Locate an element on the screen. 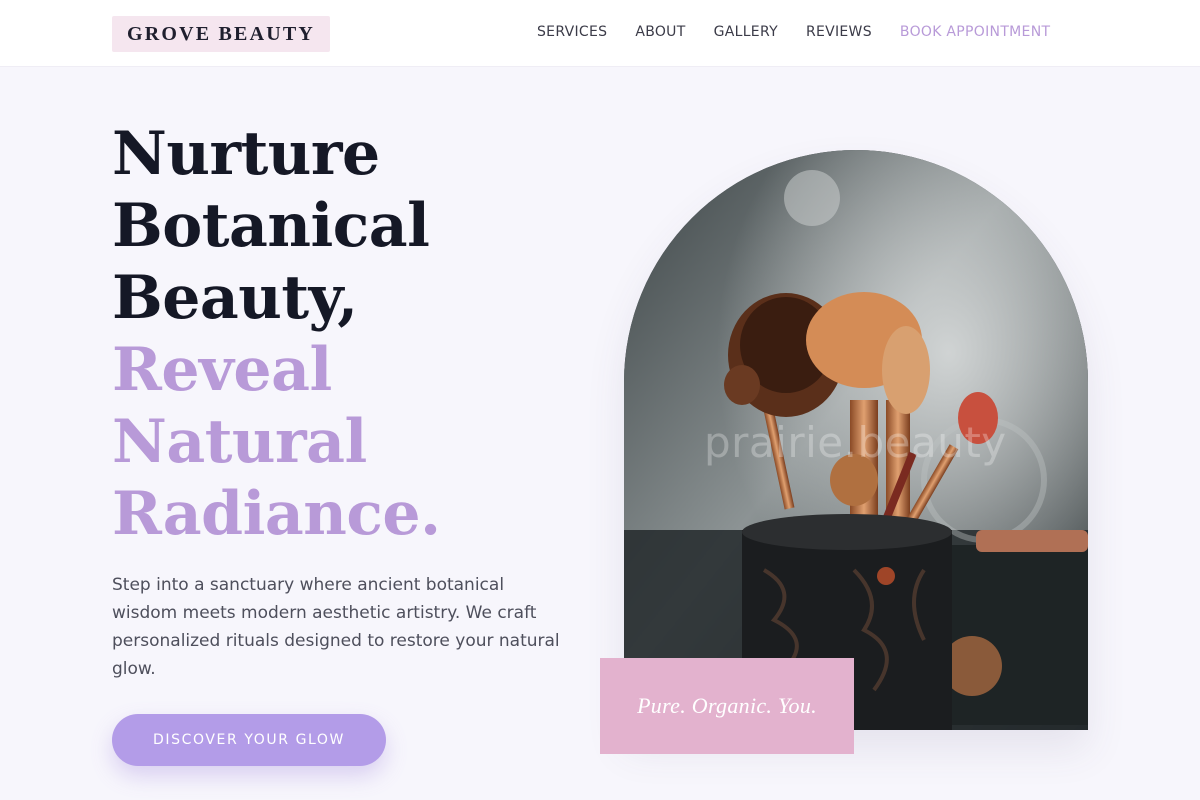 The image size is (1200, 800). headline-accent-line: Radiance. is located at coordinates (276, 514).